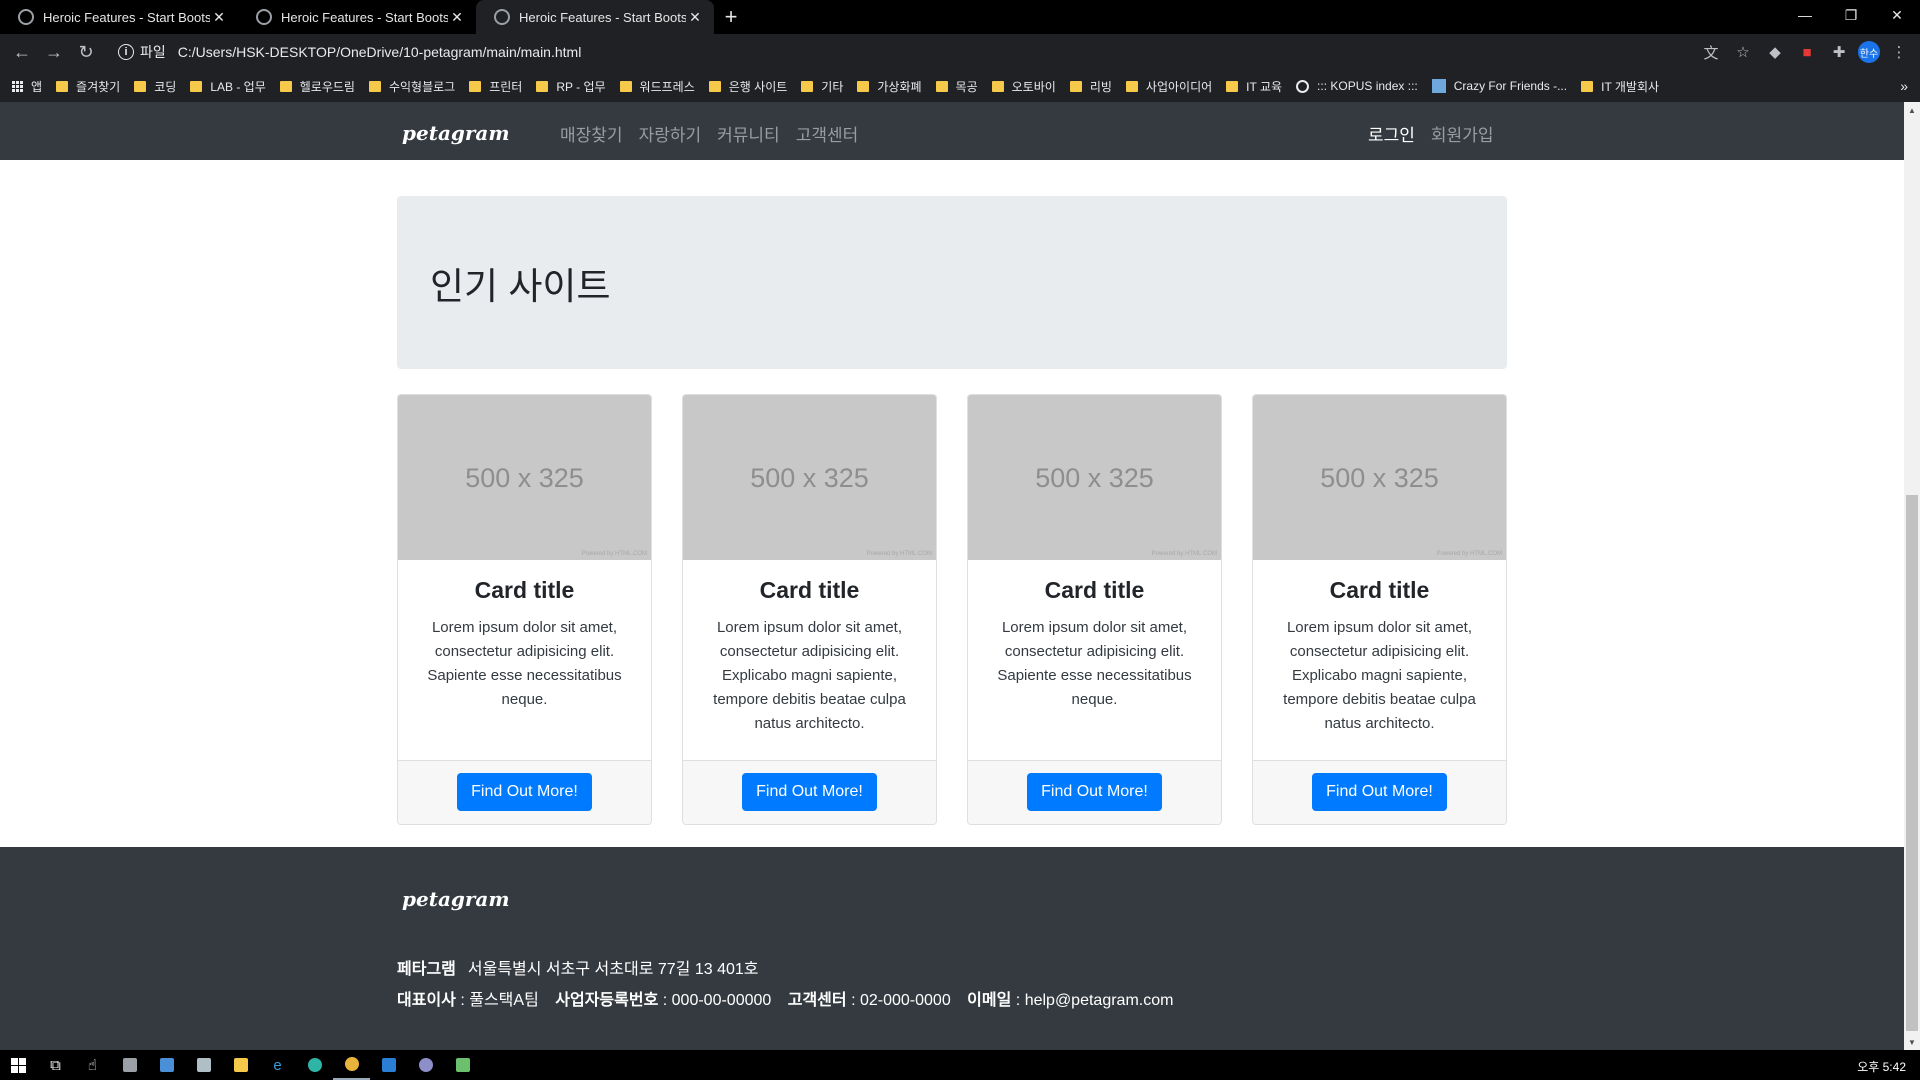 The height and width of the screenshot is (1080, 1920). Describe the element at coordinates (827, 133) in the screenshot. I see `nav-link-support: 고객센터` at that location.